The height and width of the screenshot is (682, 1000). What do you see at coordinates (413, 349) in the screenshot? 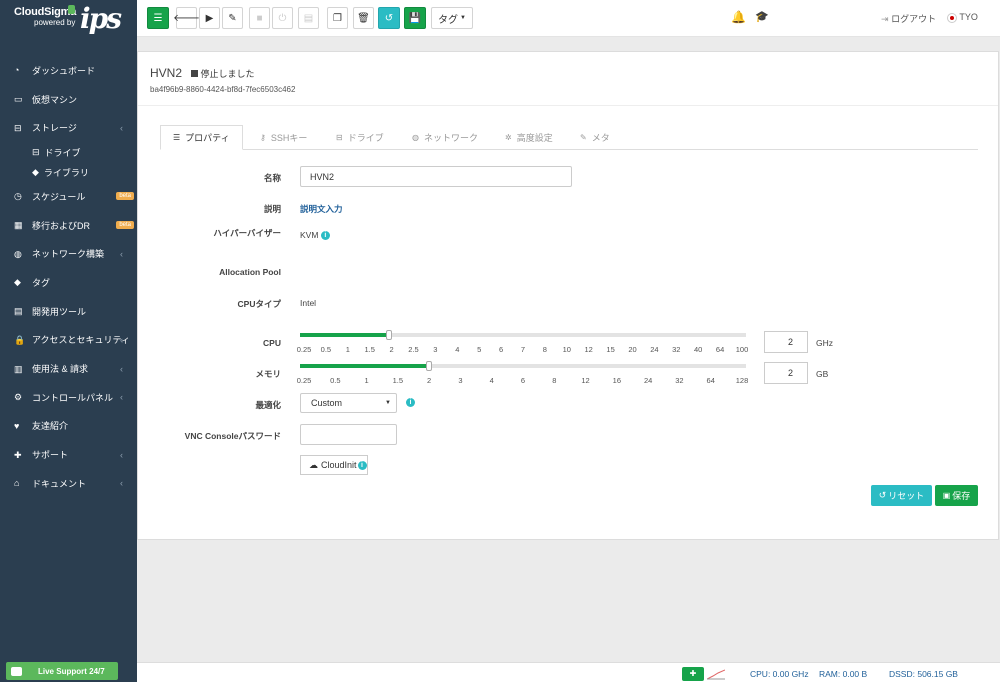
I see `slider-tick-label: 2.5` at bounding box center [413, 349].